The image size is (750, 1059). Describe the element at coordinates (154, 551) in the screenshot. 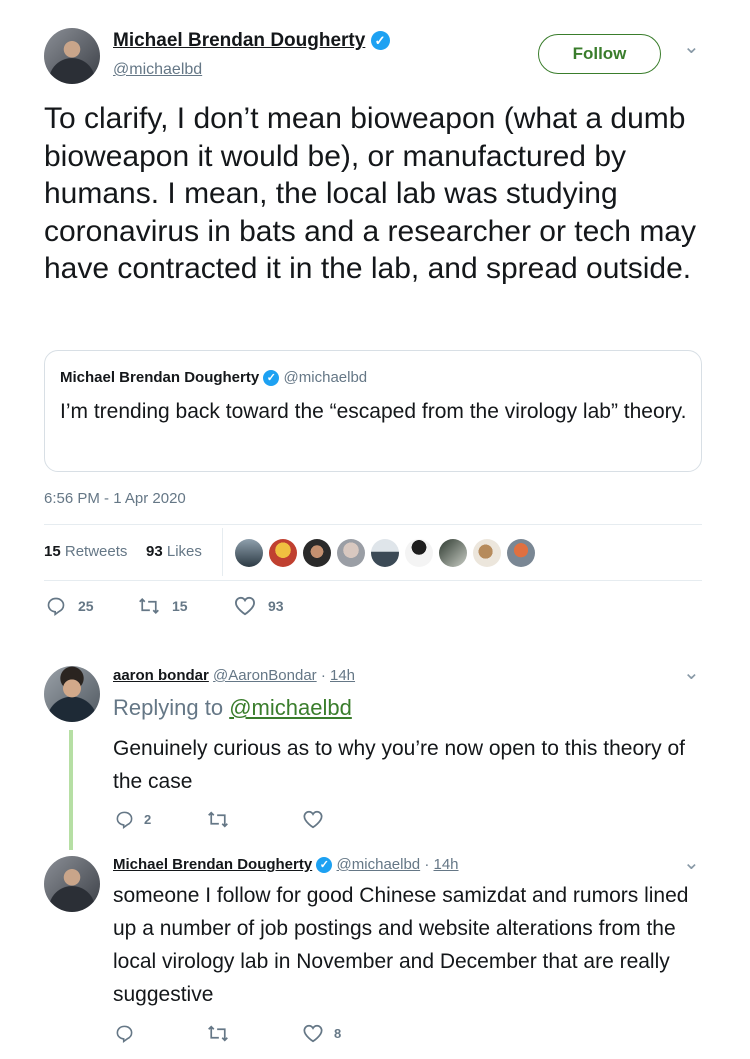

I see `likes-count: 93` at that location.